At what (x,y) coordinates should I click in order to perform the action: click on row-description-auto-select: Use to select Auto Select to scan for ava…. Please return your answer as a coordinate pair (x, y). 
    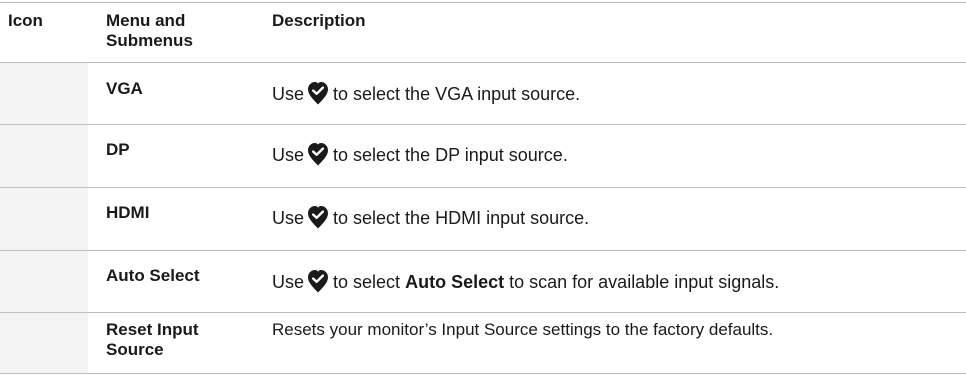
    Looking at the image, I should click on (526, 282).